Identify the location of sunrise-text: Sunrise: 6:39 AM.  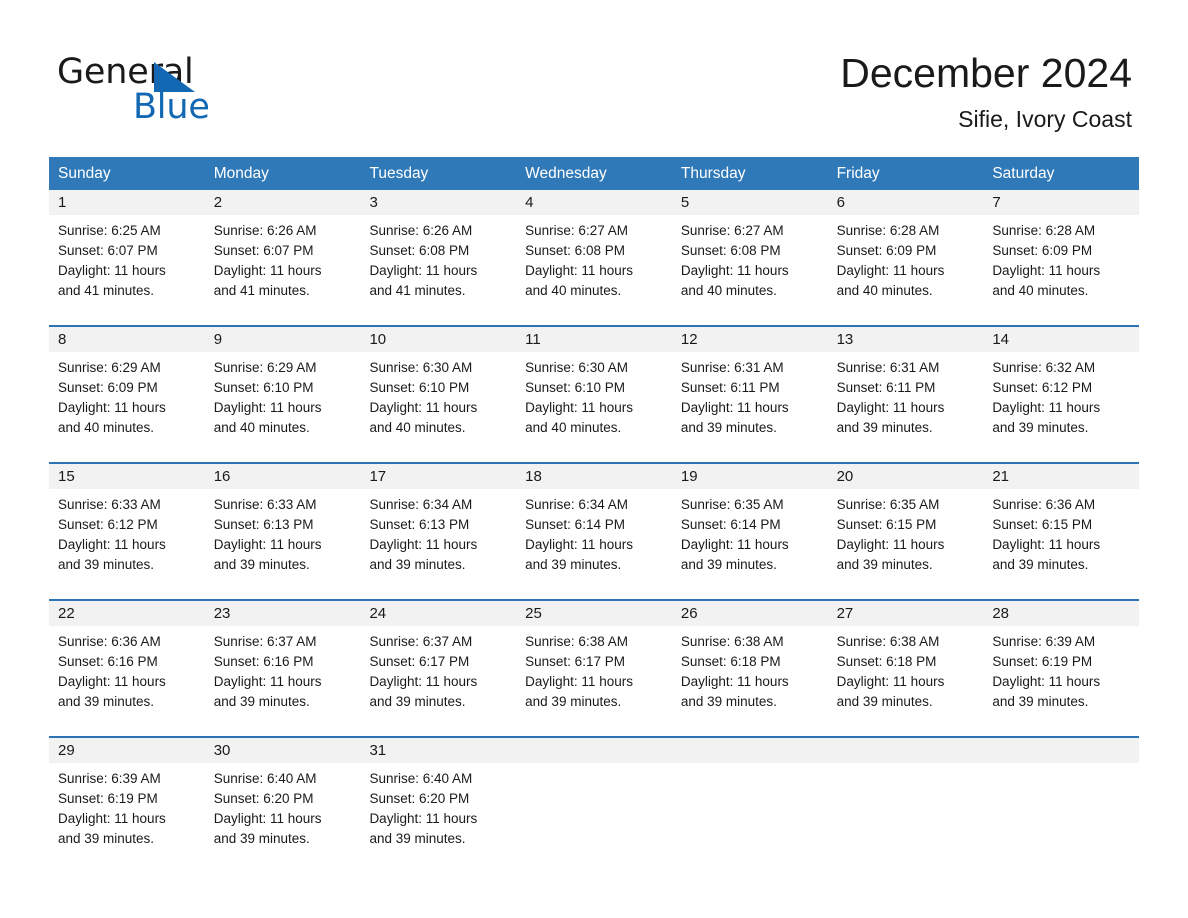
(1044, 641).